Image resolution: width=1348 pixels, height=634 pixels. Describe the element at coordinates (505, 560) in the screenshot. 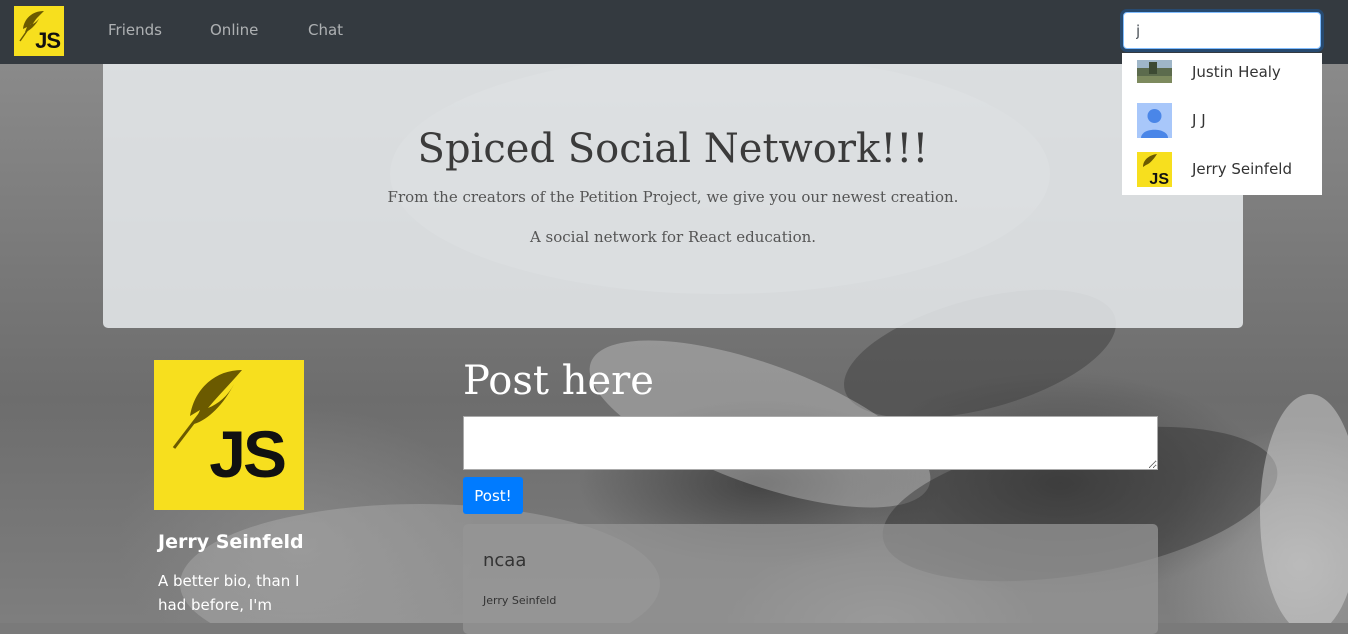

I see `post-text: ncaa` at that location.